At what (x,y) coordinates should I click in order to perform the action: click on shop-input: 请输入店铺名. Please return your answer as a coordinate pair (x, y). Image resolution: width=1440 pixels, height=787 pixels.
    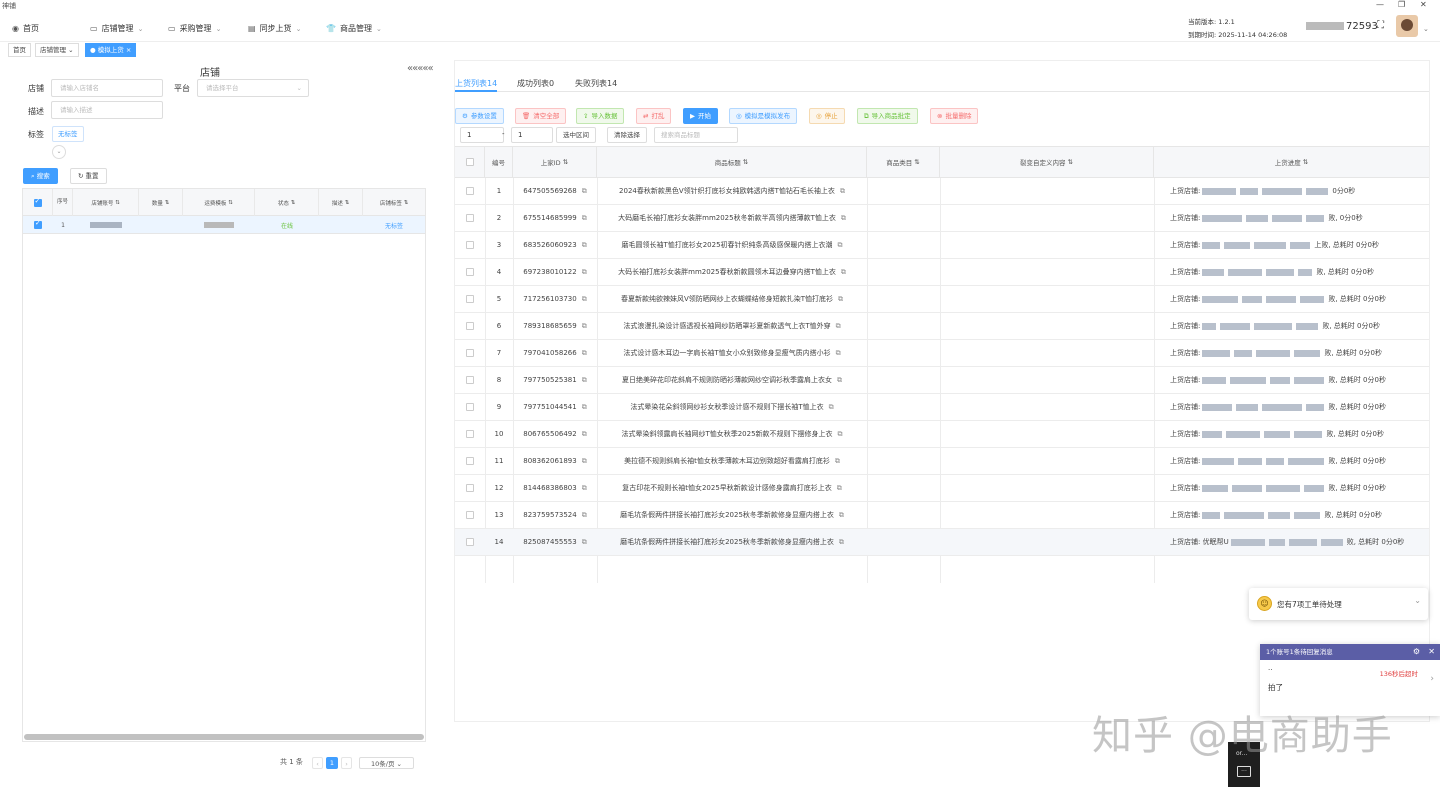
    Looking at the image, I should click on (107, 88).